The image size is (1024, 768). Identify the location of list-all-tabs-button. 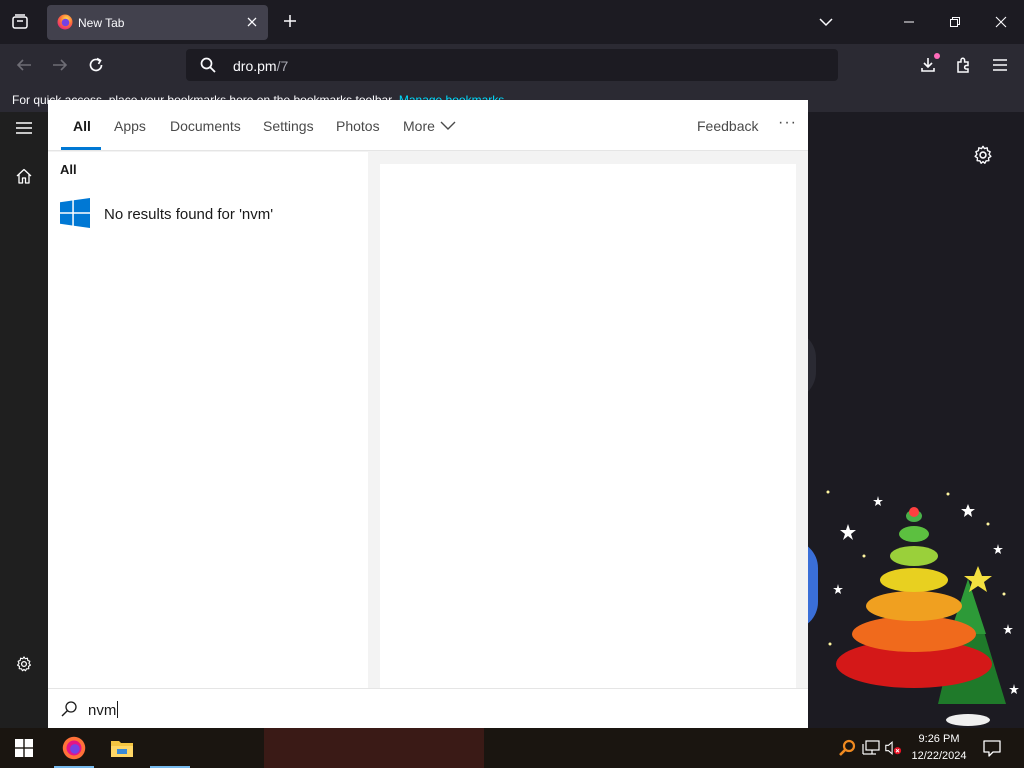
(826, 22).